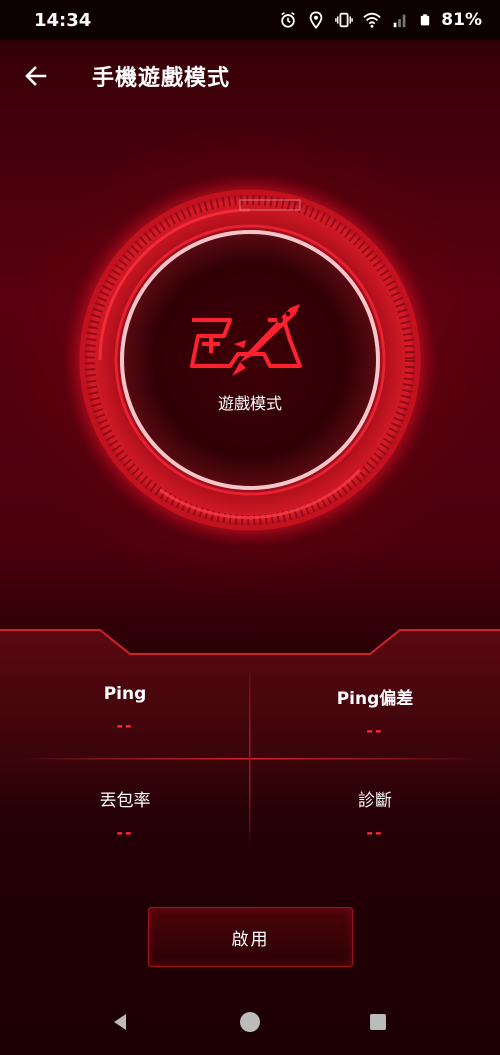  What do you see at coordinates (63, 20) in the screenshot?
I see `status-time: 14:34` at bounding box center [63, 20].